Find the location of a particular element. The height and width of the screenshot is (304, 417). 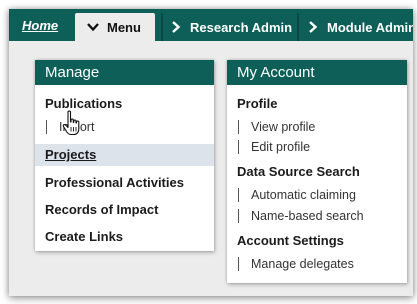

section-account-settings: Account Settings is located at coordinates (290, 240).